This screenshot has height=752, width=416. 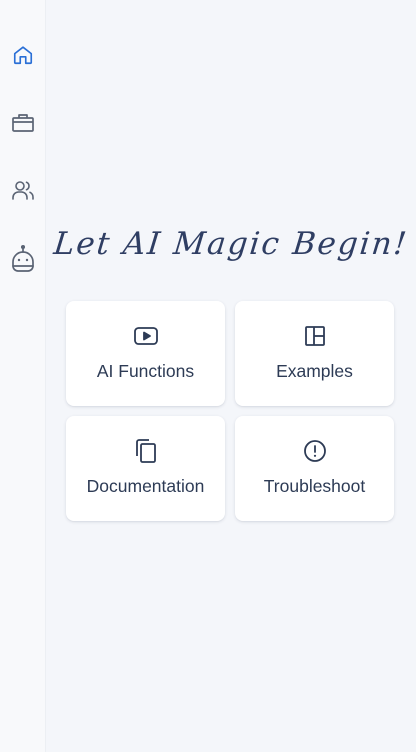 What do you see at coordinates (145, 486) in the screenshot?
I see `card-label: Documentation` at bounding box center [145, 486].